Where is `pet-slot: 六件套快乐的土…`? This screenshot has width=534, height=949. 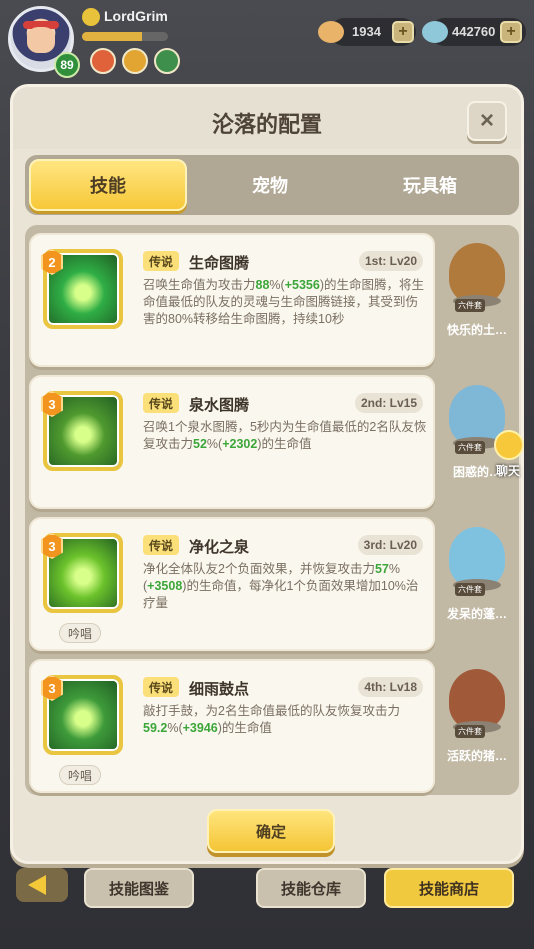 pet-slot: 六件套快乐的土… is located at coordinates (477, 300).